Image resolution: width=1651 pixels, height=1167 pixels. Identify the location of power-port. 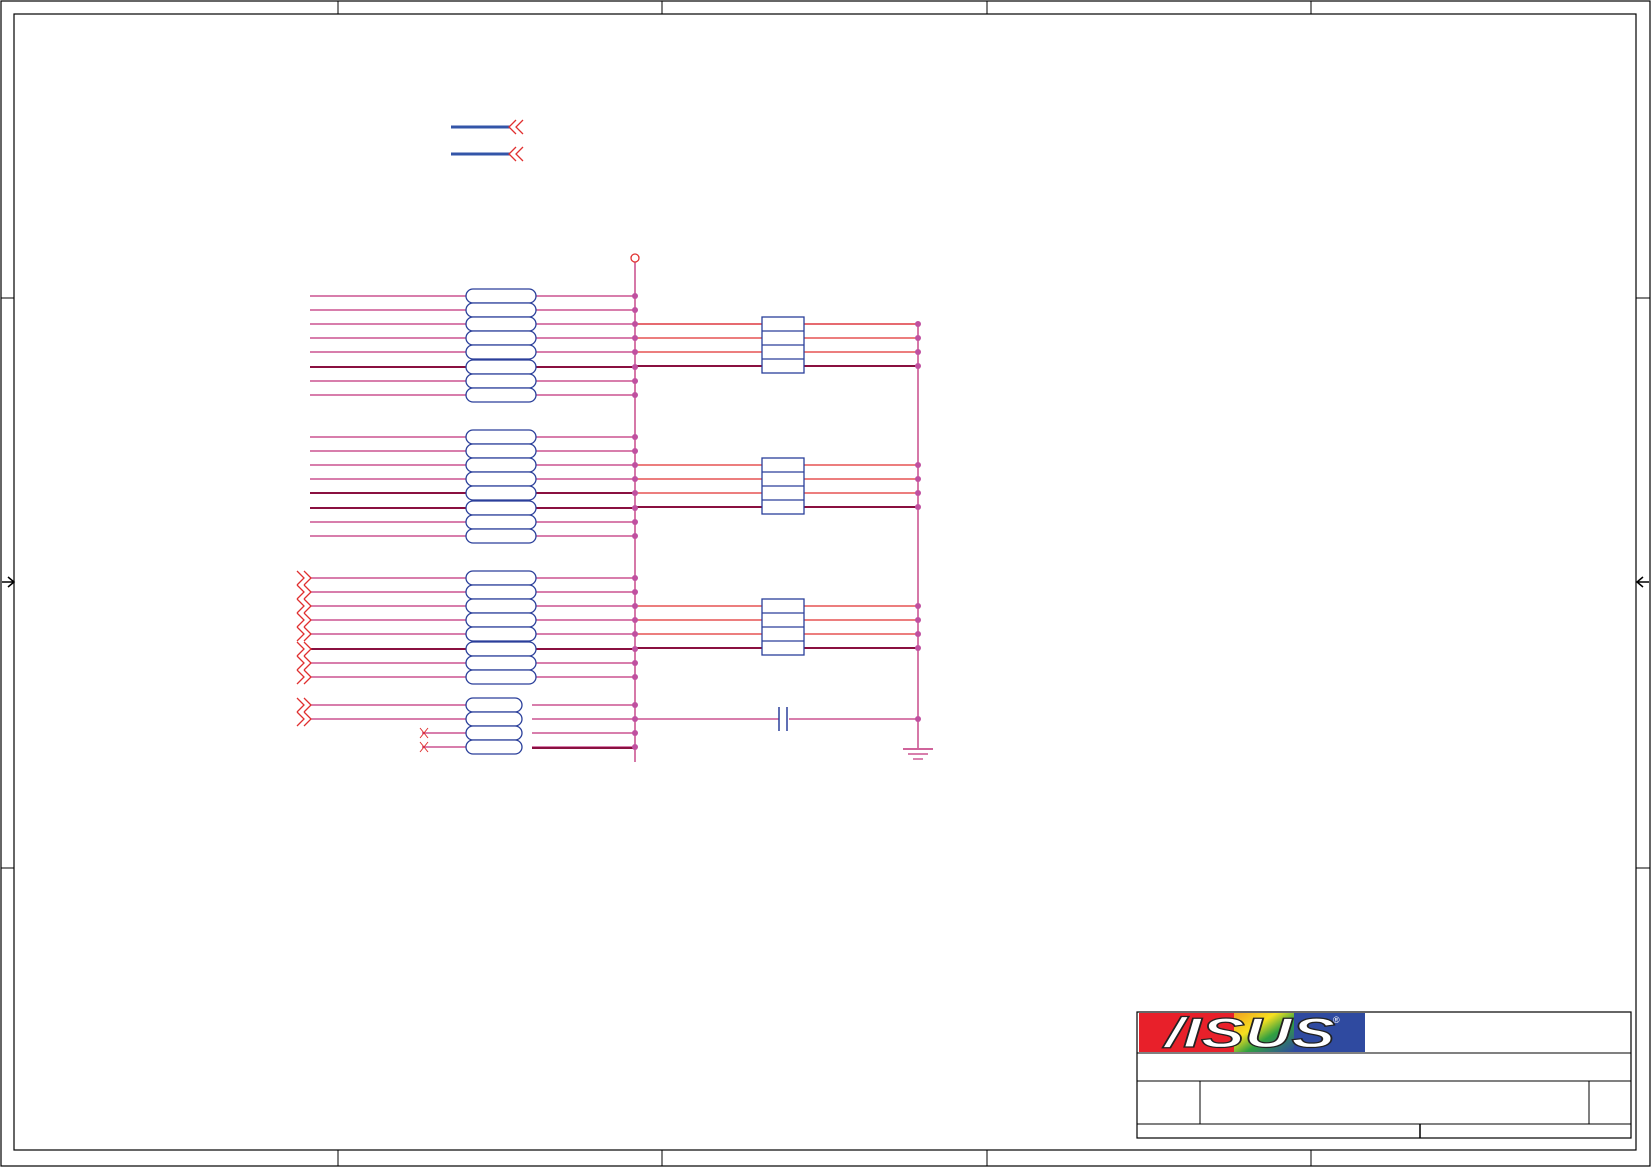
(635, 258).